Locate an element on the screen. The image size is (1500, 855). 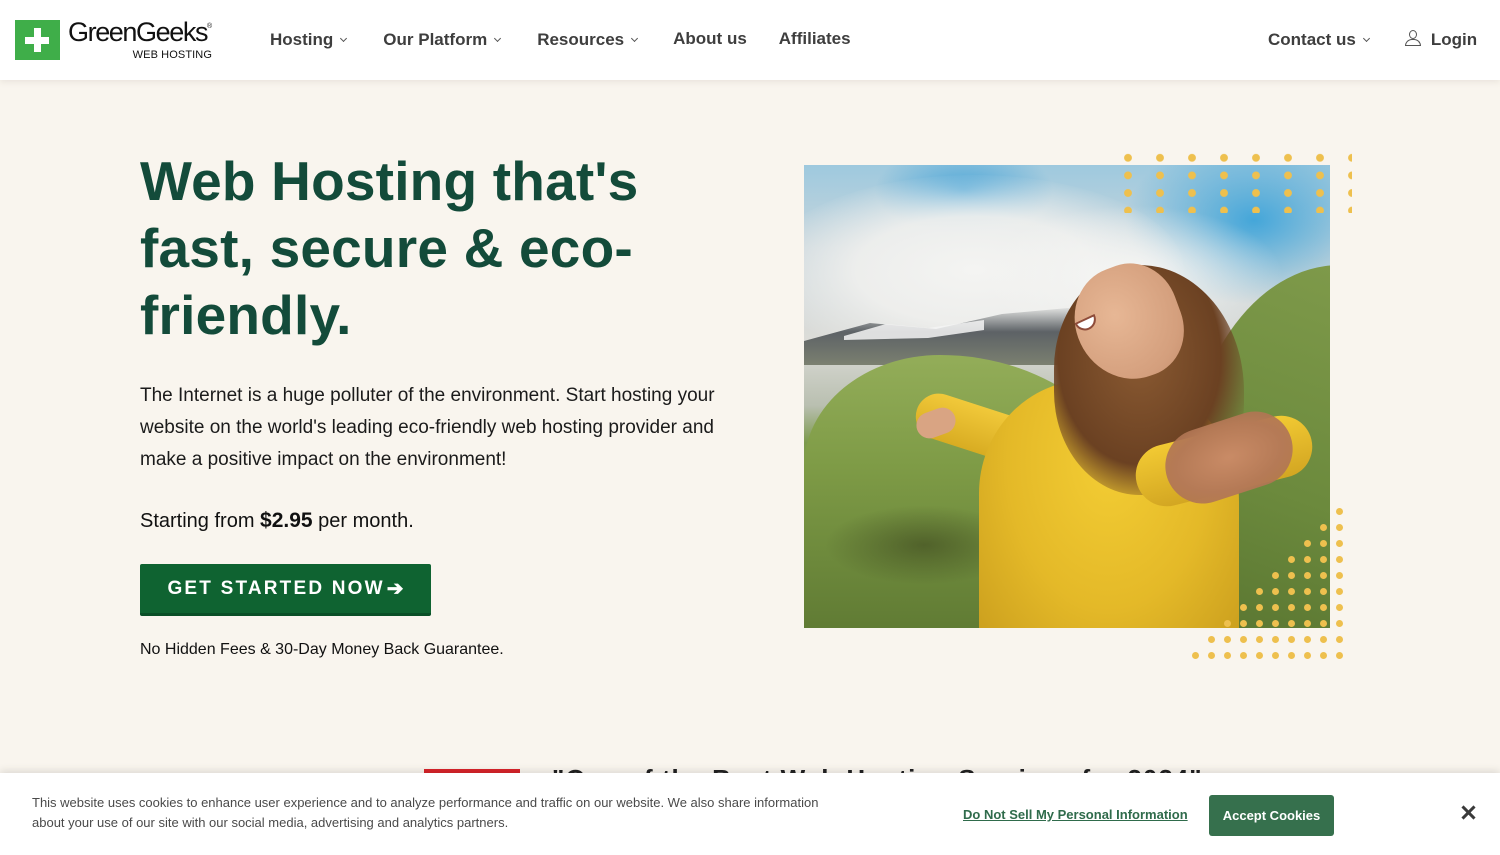
nav-item-label: Resources is located at coordinates (581, 39).